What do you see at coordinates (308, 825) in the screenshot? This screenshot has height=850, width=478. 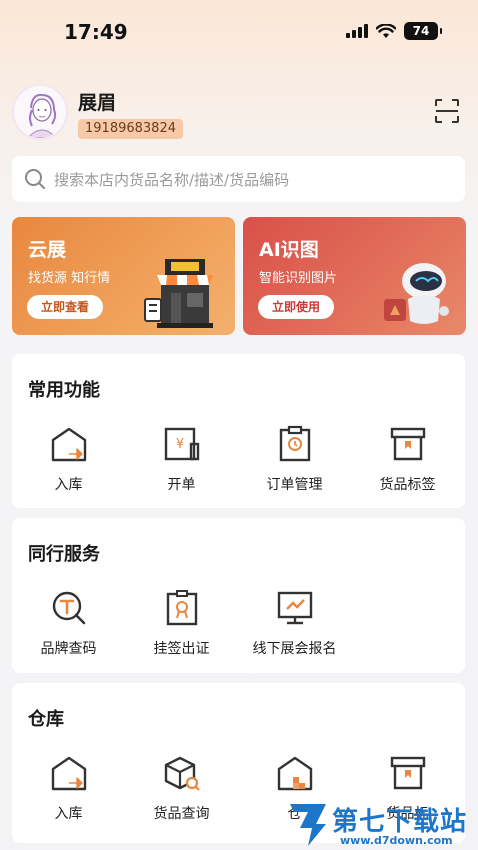 I see `watermark-logo-icon` at bounding box center [308, 825].